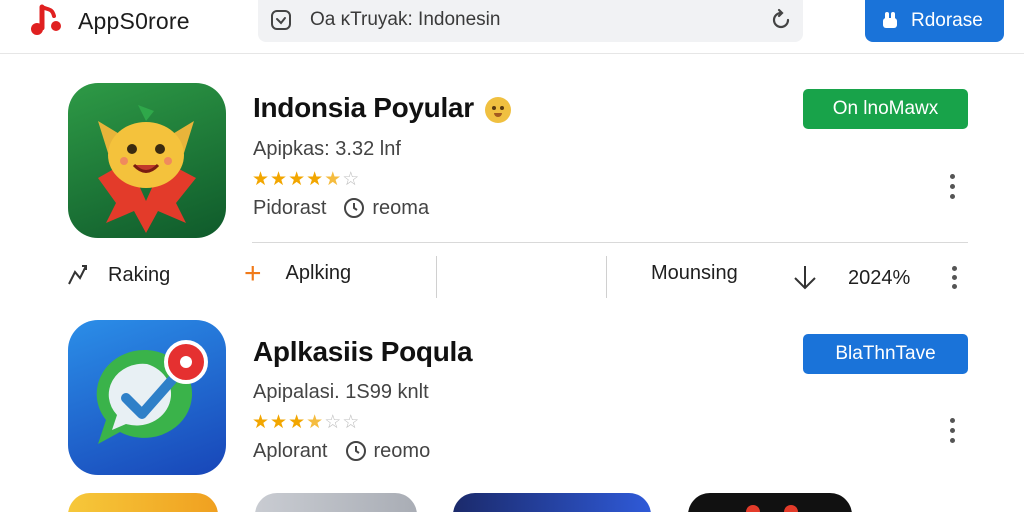  What do you see at coordinates (134, 20) in the screenshot?
I see `brand-name: AppS0rore` at bounding box center [134, 20].